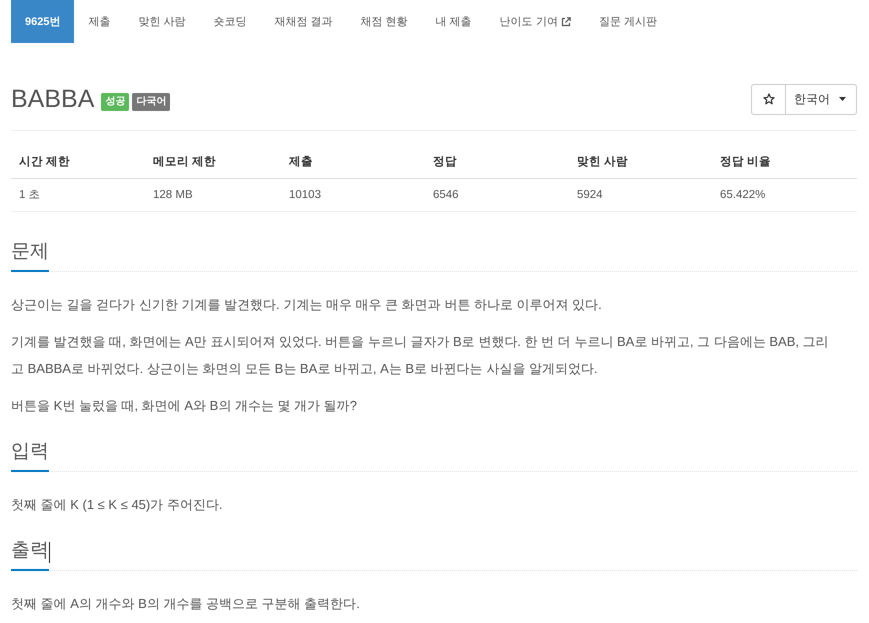  I want to click on star-icon, so click(768, 99).